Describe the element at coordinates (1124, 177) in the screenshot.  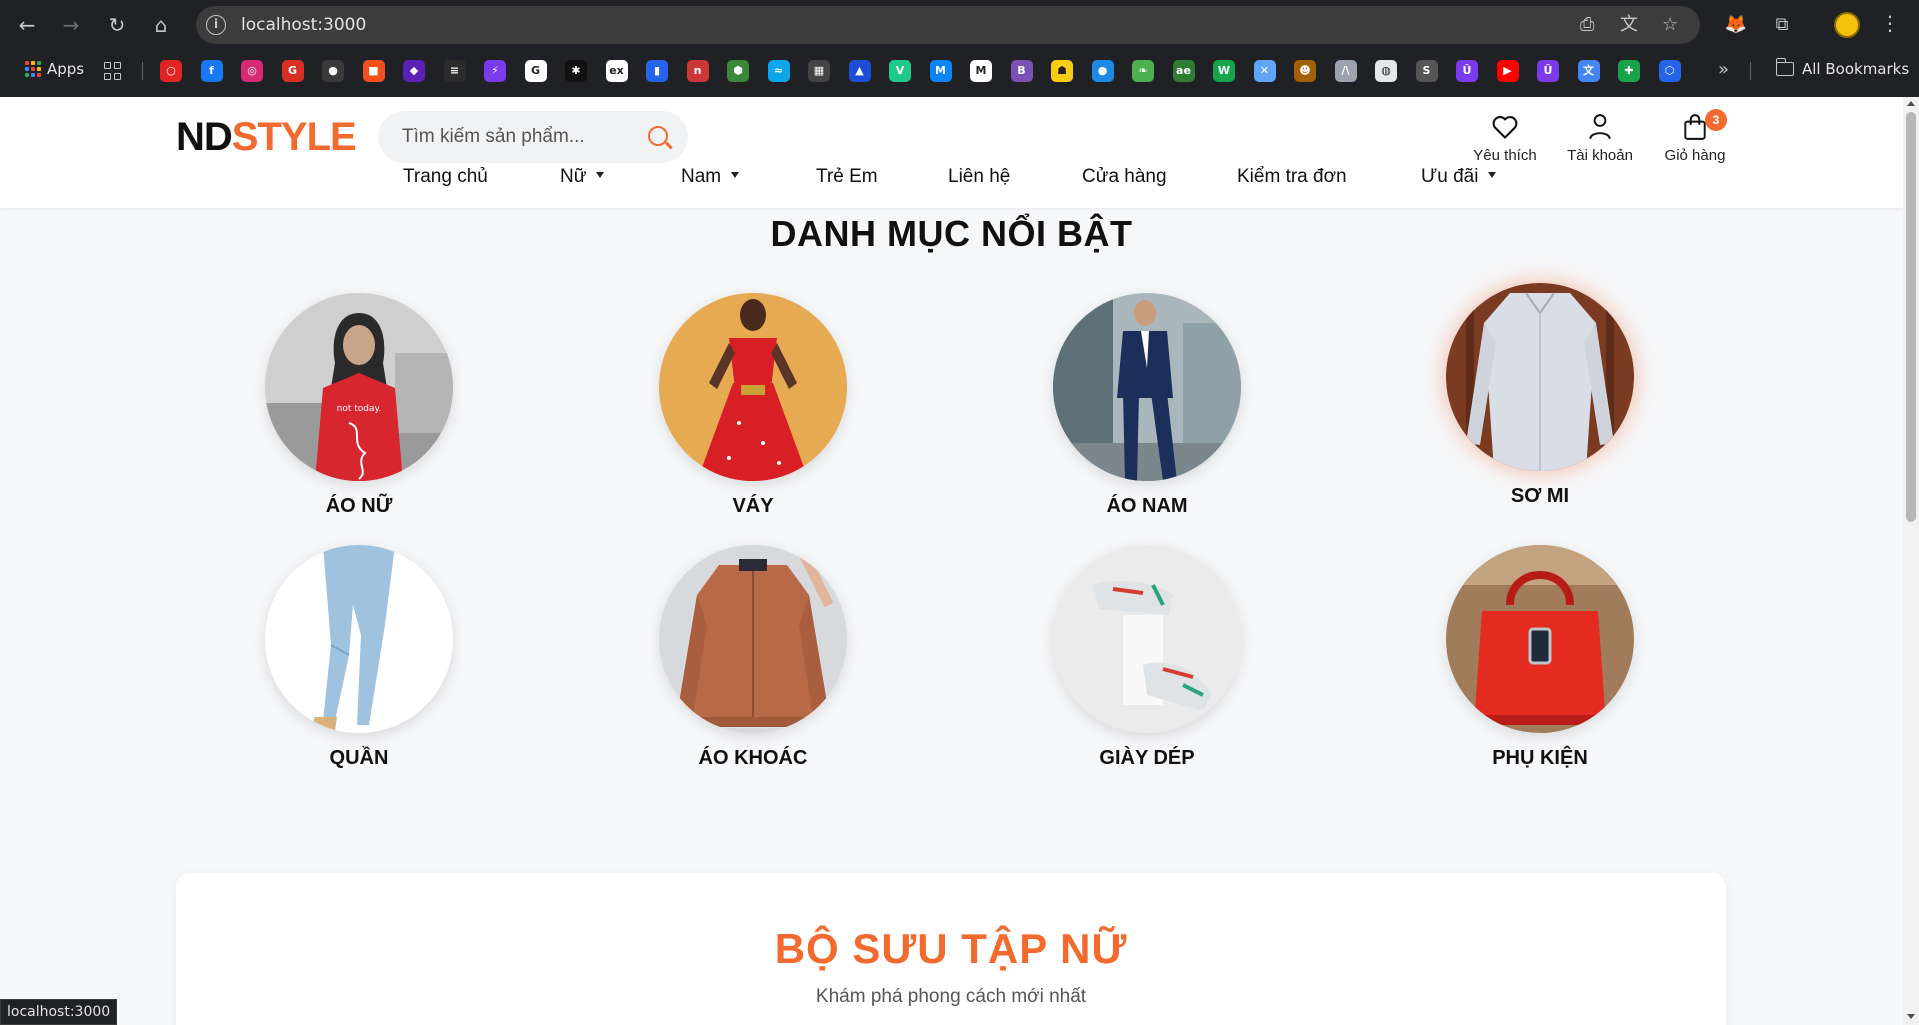
I see `nav-item-store: Cửa hàng` at that location.